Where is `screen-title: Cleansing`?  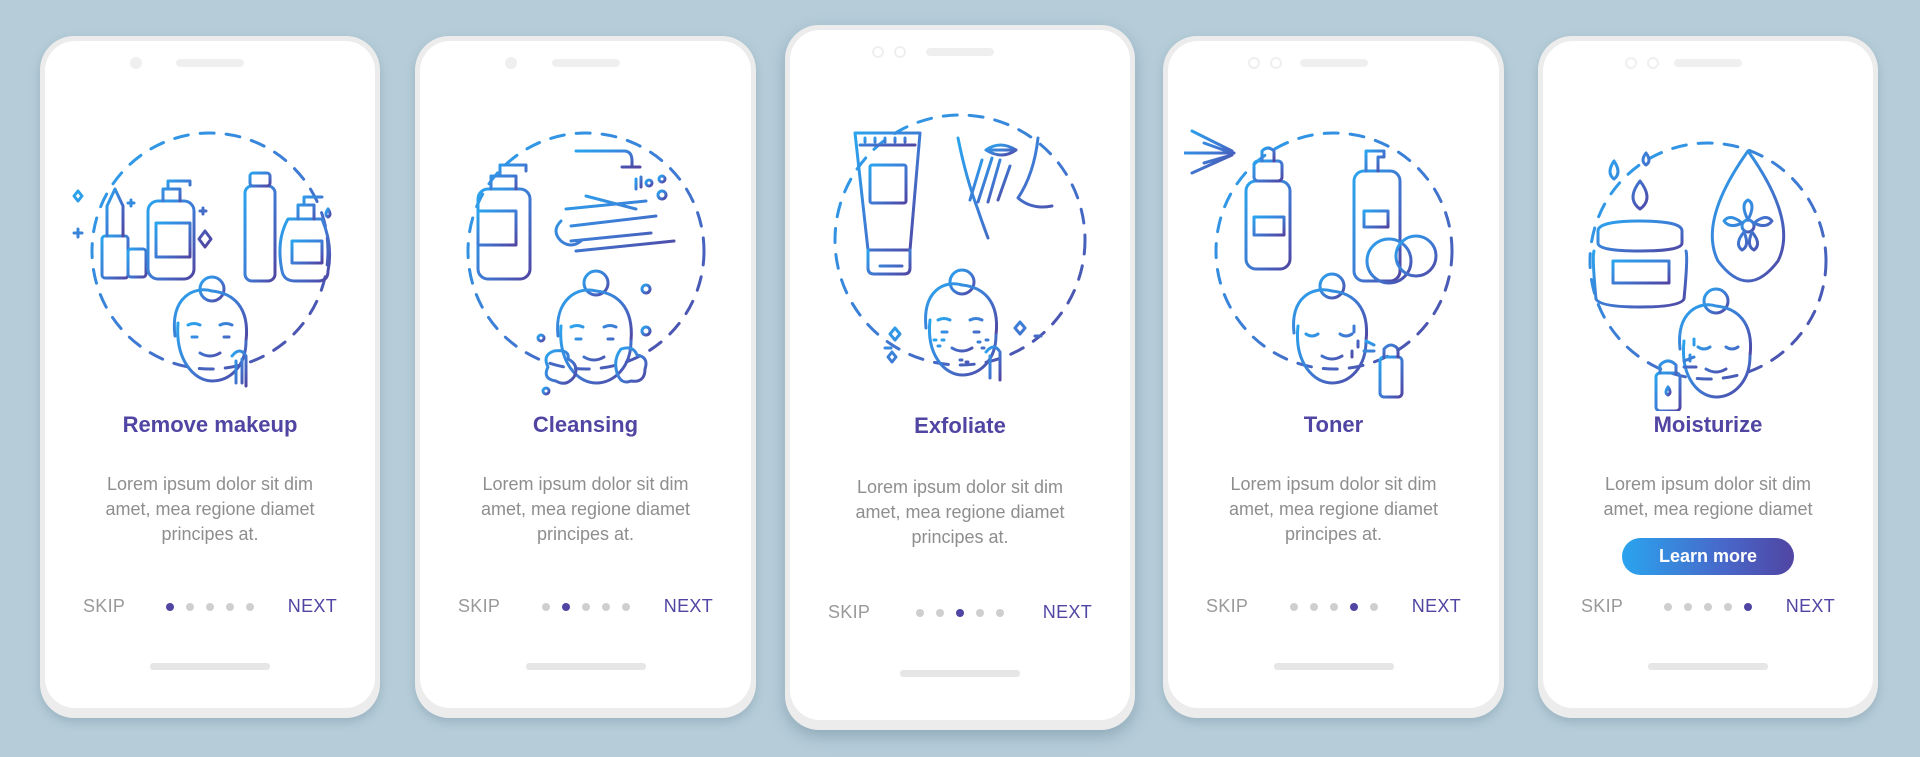 screen-title: Cleansing is located at coordinates (585, 424).